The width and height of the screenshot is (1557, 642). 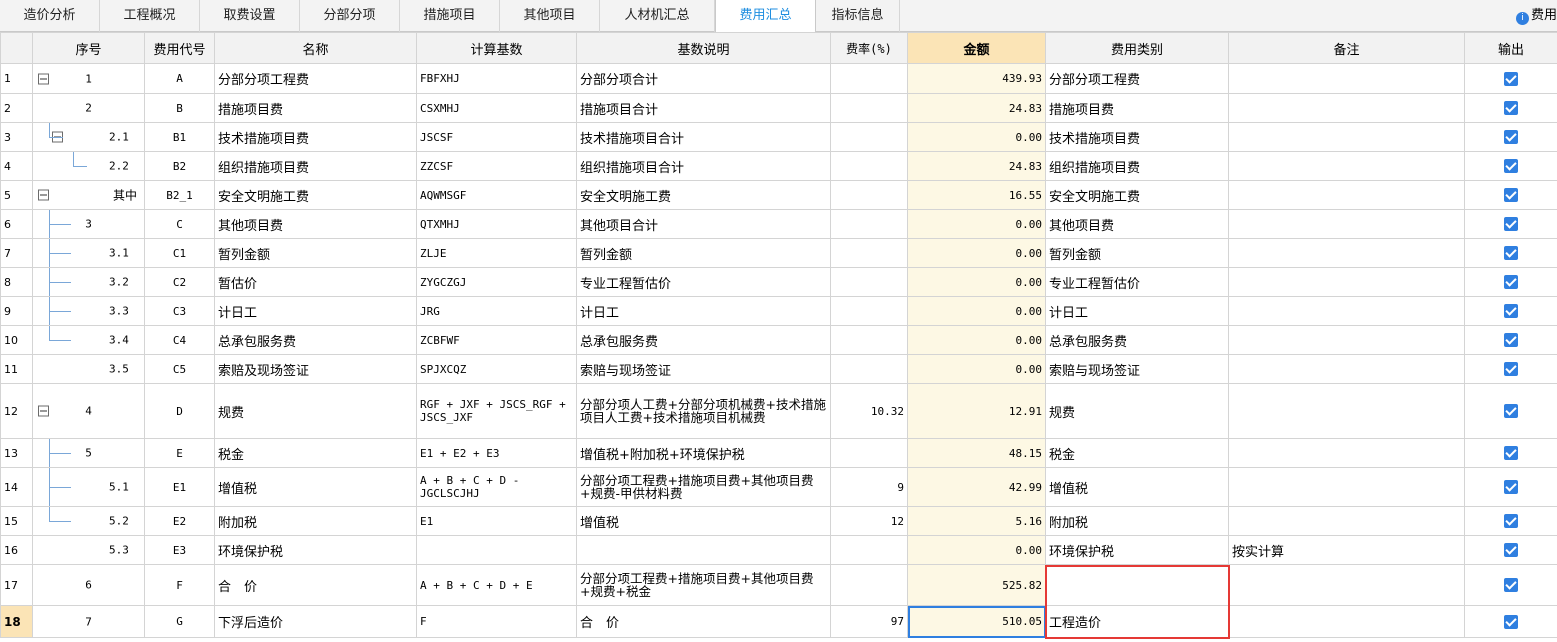 I want to click on base-cell: ZZCSF, so click(x=496, y=166).